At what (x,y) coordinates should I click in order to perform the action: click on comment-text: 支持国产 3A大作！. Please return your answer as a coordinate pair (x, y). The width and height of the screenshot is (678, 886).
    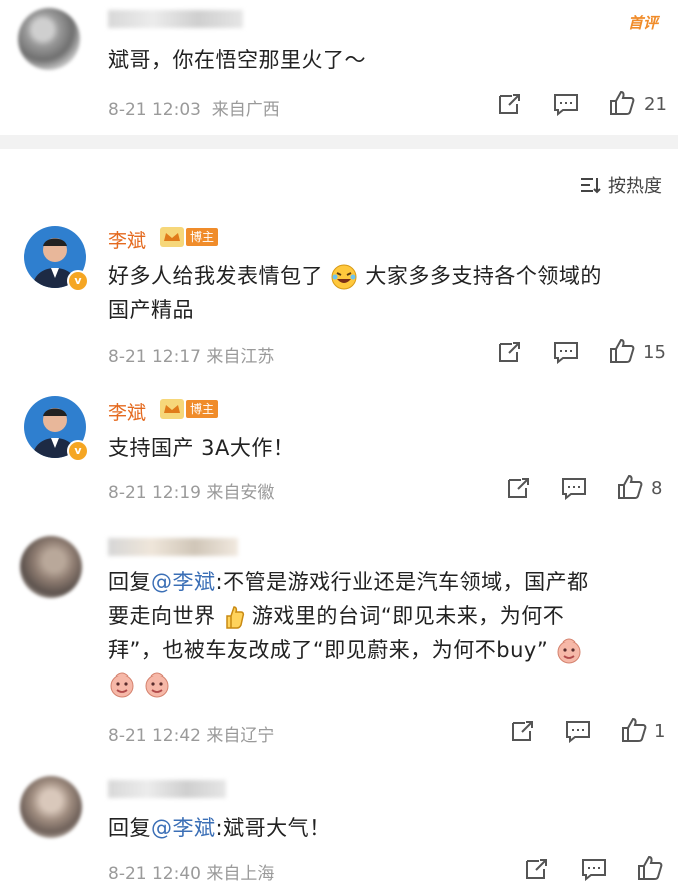
    Looking at the image, I should click on (201, 448).